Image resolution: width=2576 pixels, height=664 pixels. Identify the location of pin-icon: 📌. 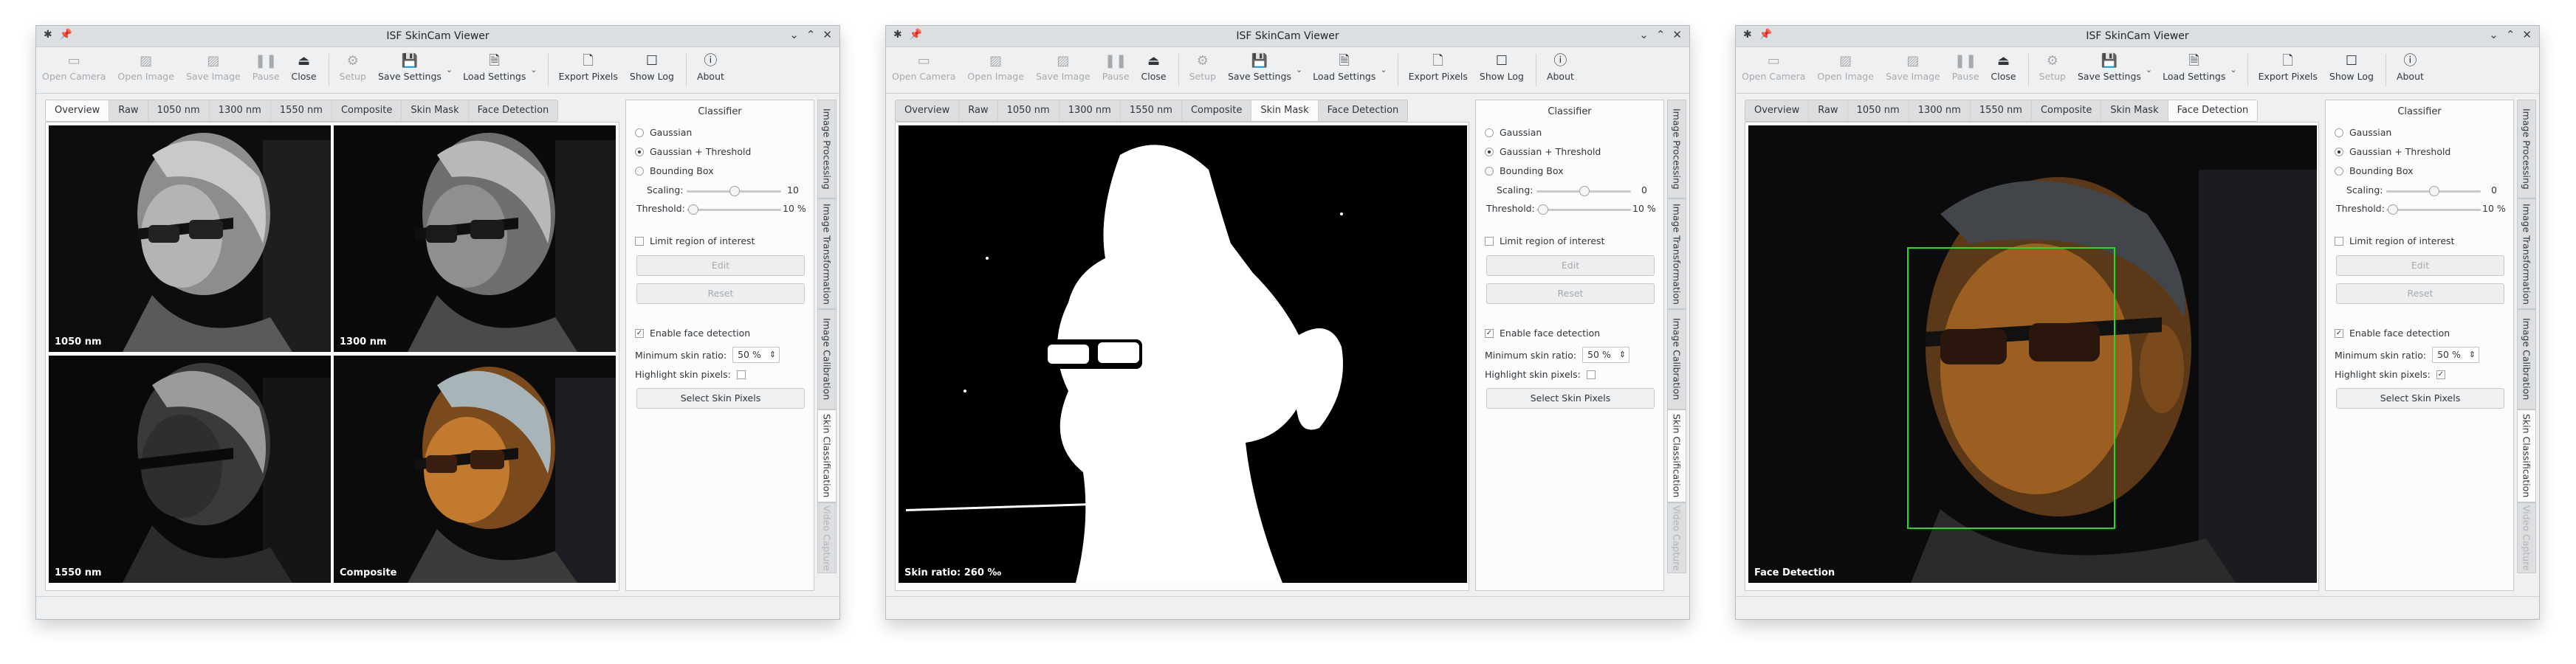
(66, 35).